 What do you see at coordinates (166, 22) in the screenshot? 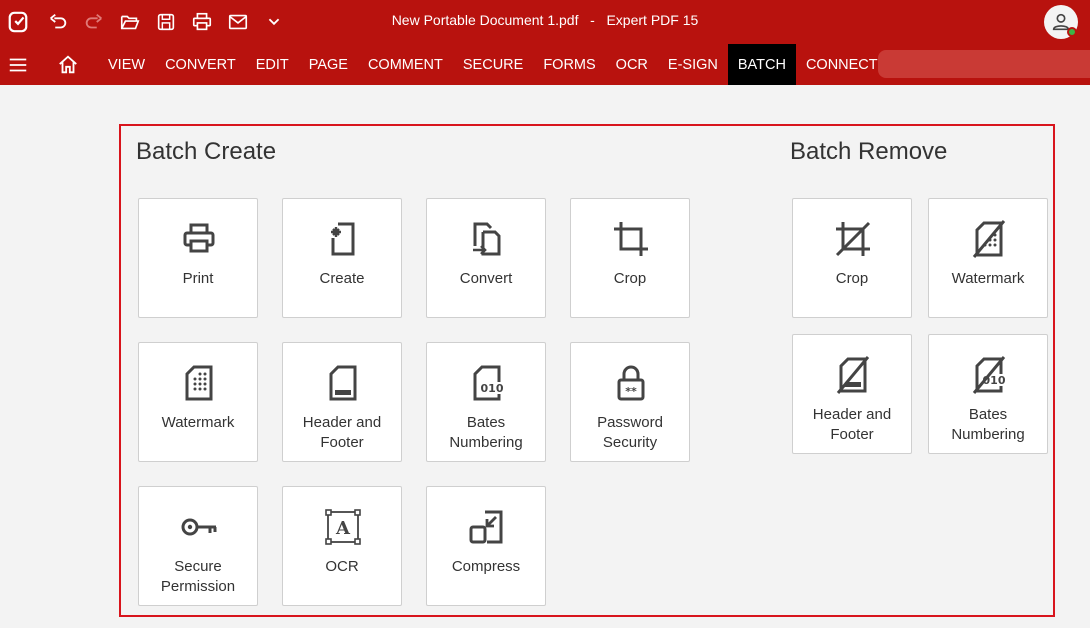
I see `save-icon` at bounding box center [166, 22].